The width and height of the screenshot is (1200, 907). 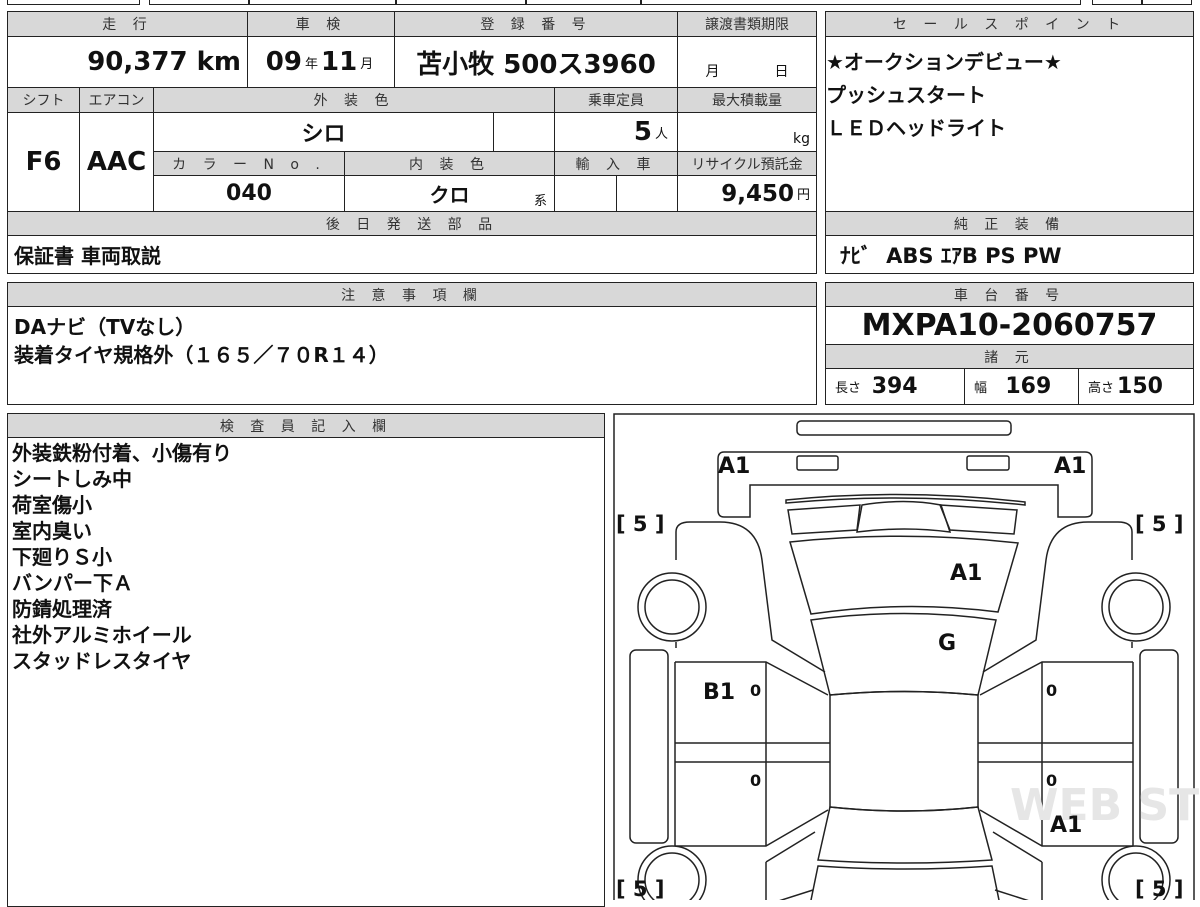 I want to click on wheel-front-right, so click(x=1136, y=607).